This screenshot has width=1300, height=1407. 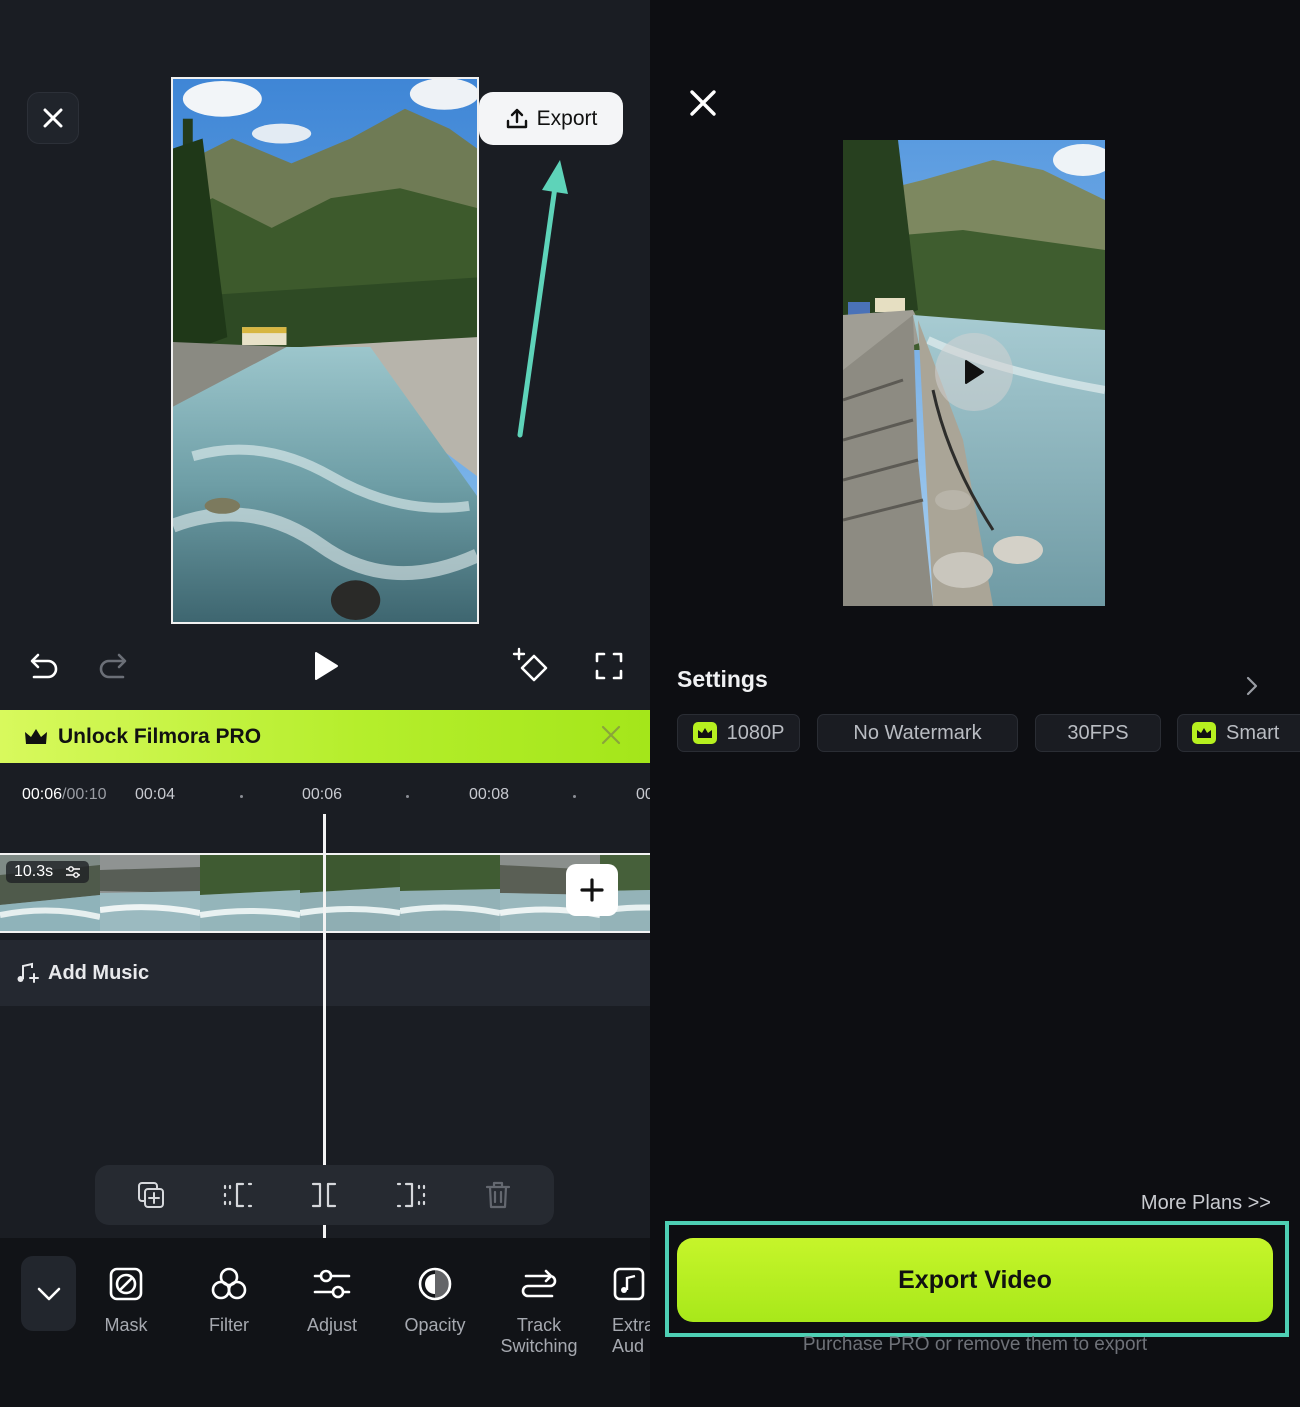 I want to click on tool-opacity: Opacity, so click(x=435, y=1300).